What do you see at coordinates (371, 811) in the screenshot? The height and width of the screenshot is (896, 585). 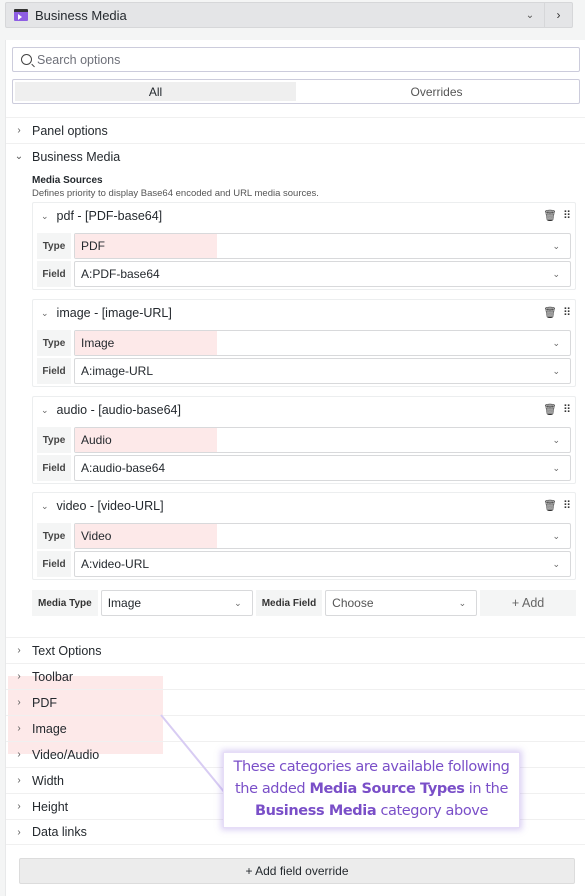 I see `callout-line: Business Media category above` at bounding box center [371, 811].